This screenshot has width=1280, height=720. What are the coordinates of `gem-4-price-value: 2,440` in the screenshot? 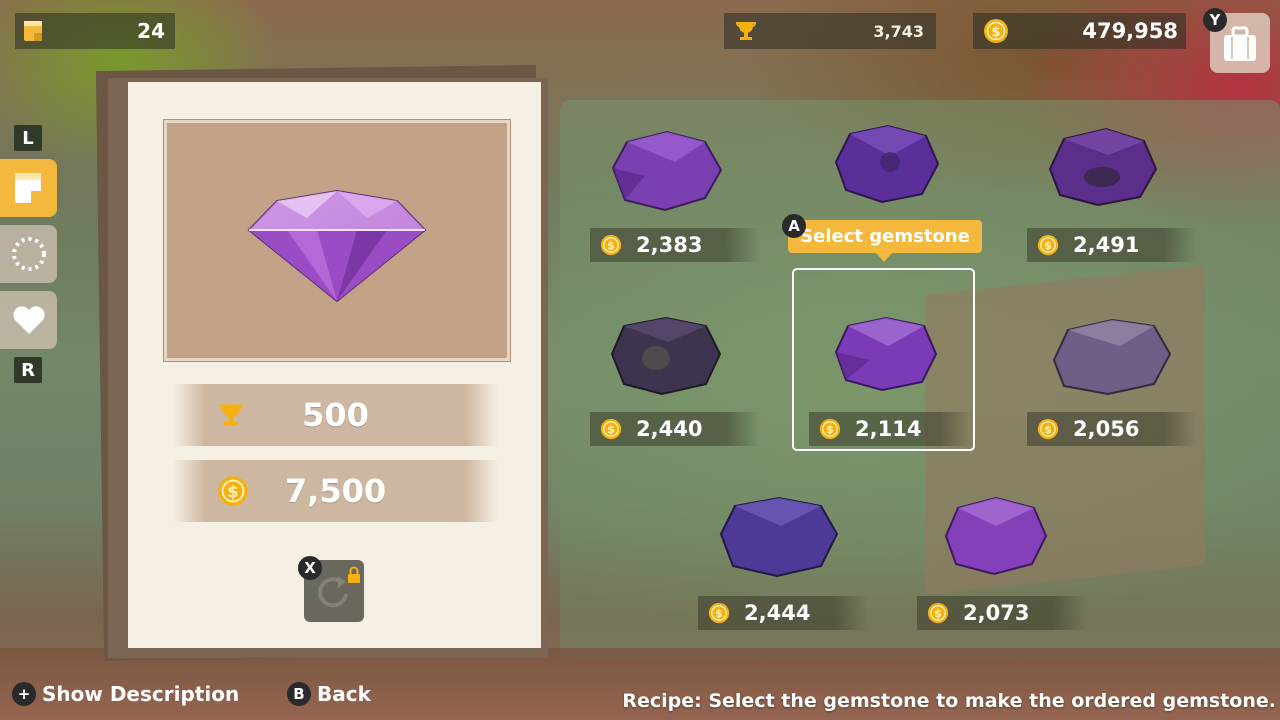 It's located at (669, 429).